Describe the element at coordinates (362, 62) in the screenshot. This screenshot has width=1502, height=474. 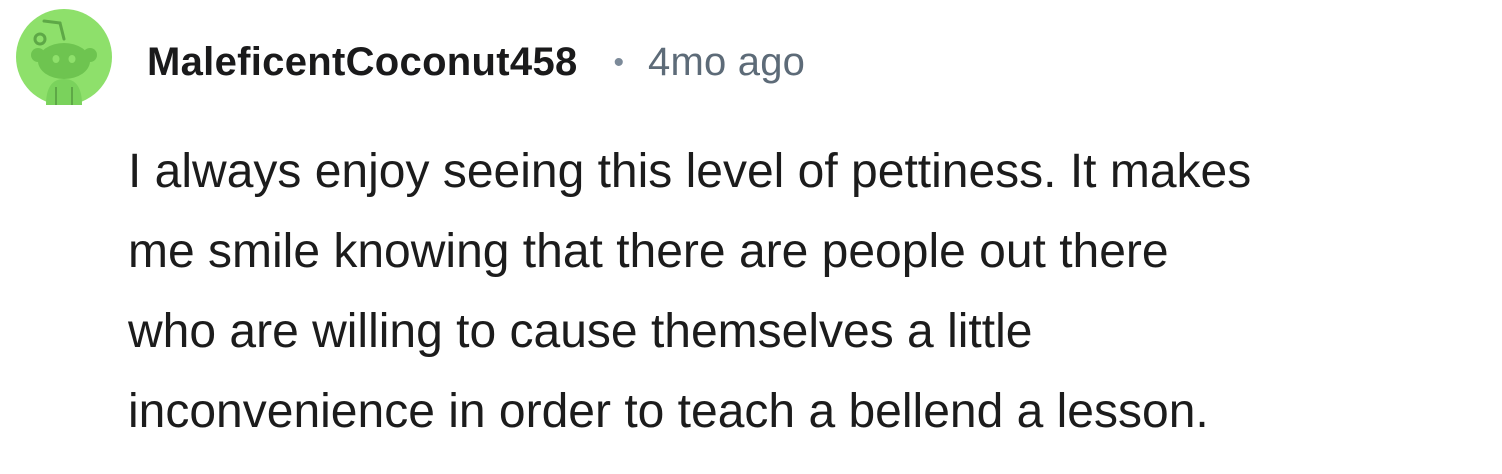
I see `username: MaleficentCoconut458` at that location.